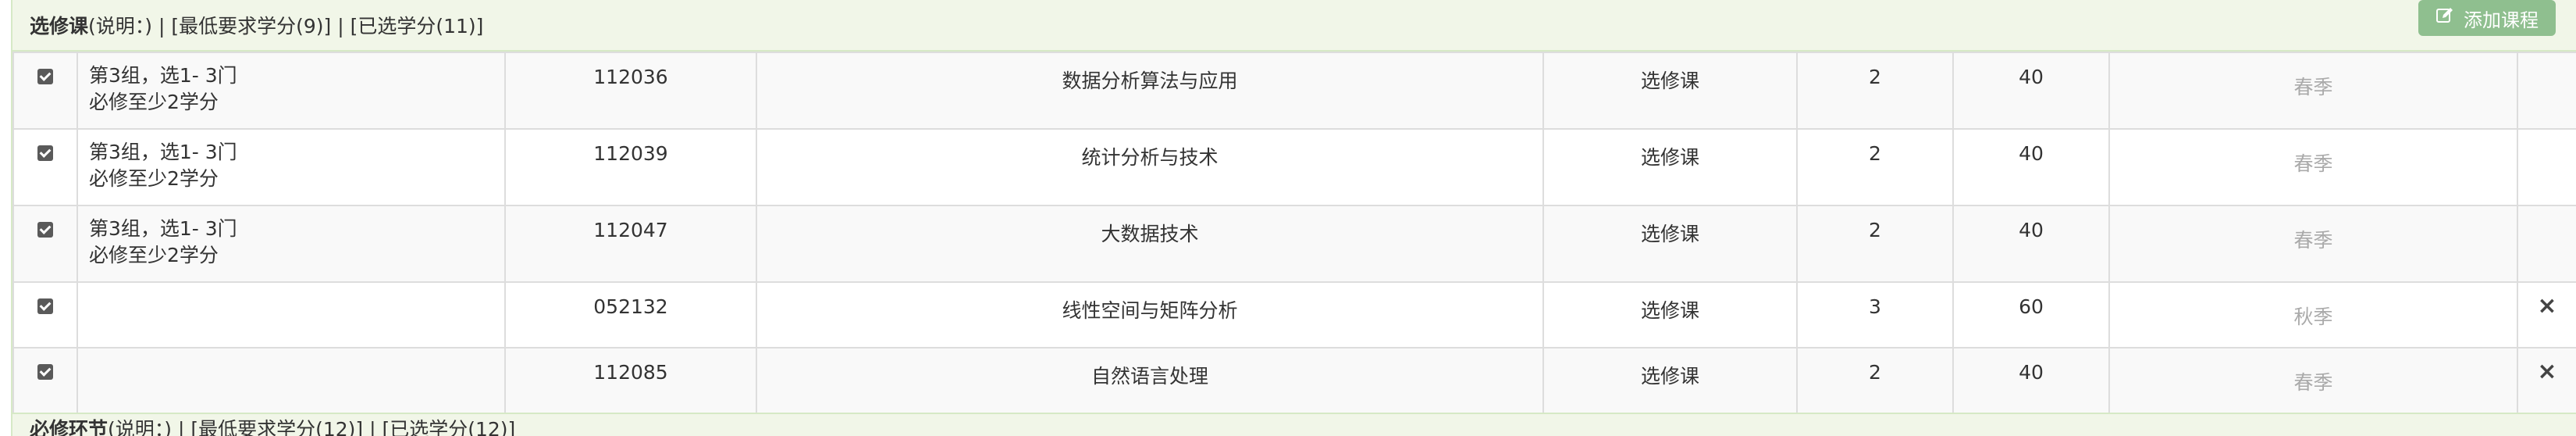  I want to click on section-title: 选修课, so click(59, 26).